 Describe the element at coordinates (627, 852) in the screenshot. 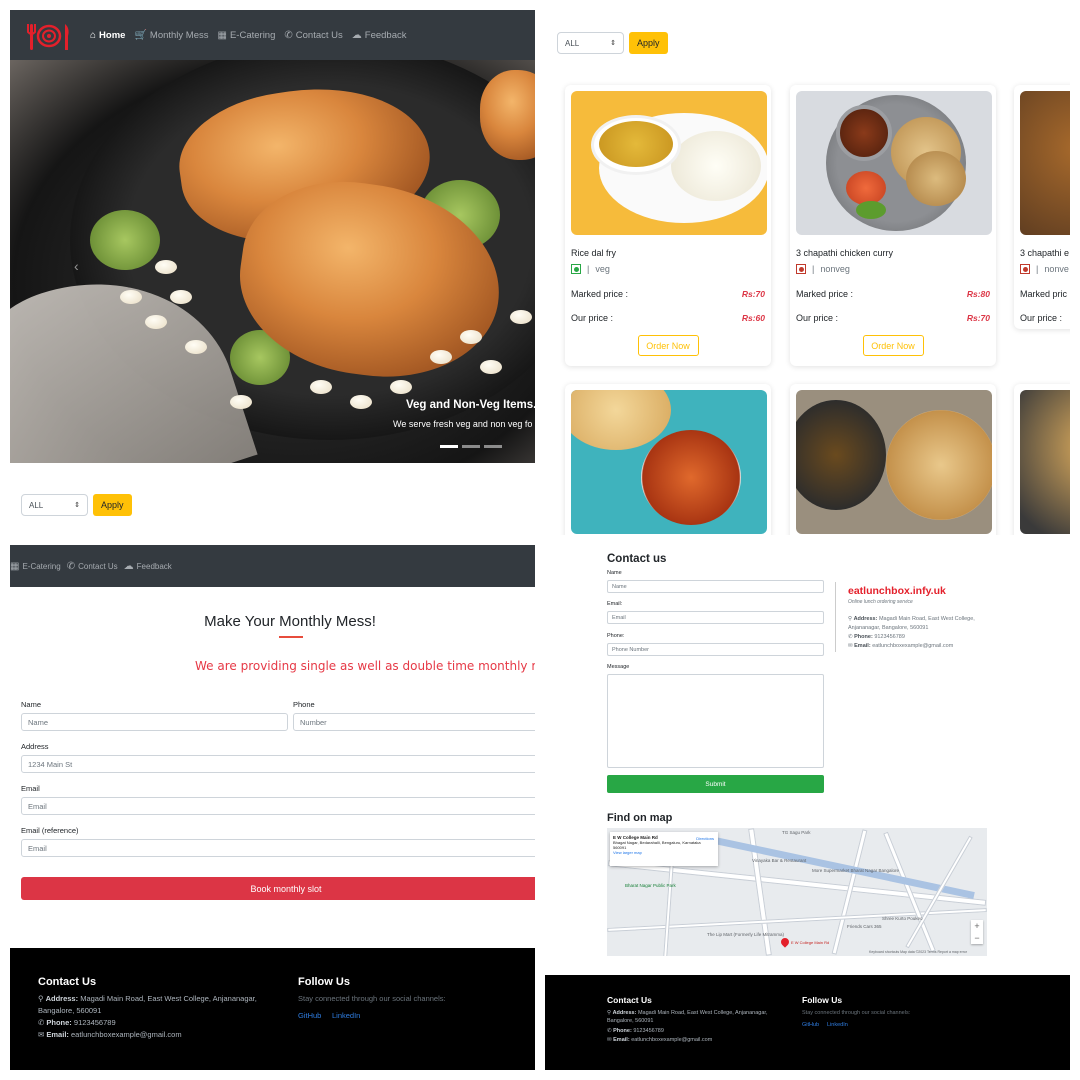

I see `view-larger-map-link: View larger map` at that location.